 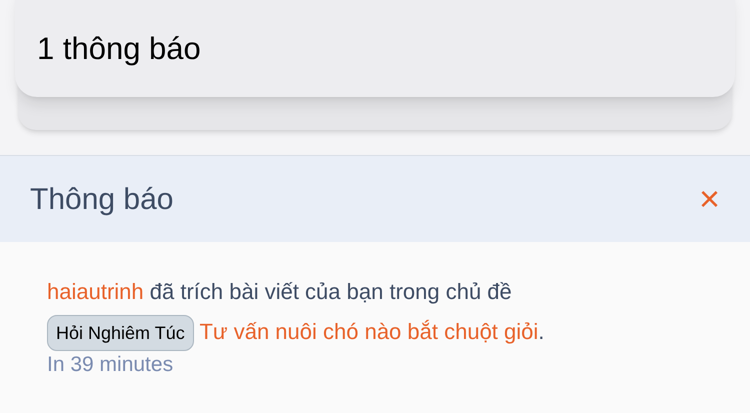 What do you see at coordinates (119, 48) in the screenshot?
I see `banner-text: 1 thông báo` at bounding box center [119, 48].